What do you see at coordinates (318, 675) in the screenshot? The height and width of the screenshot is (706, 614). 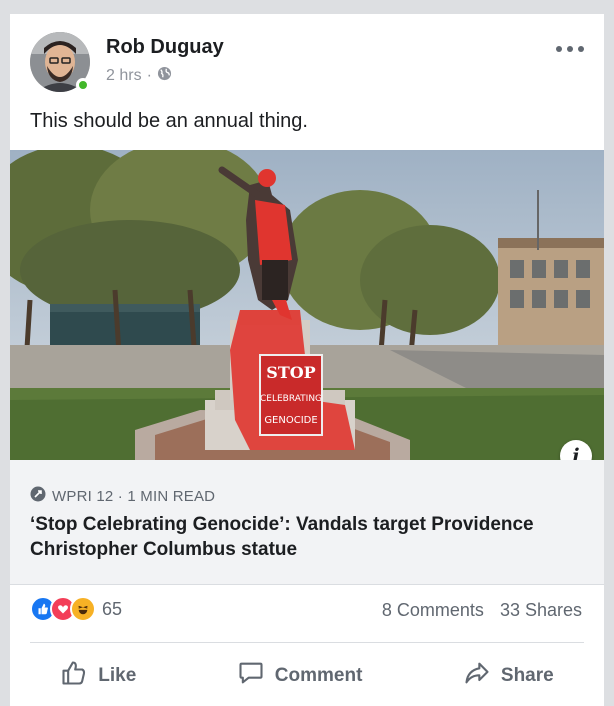 I see `comment-label: Comment` at bounding box center [318, 675].